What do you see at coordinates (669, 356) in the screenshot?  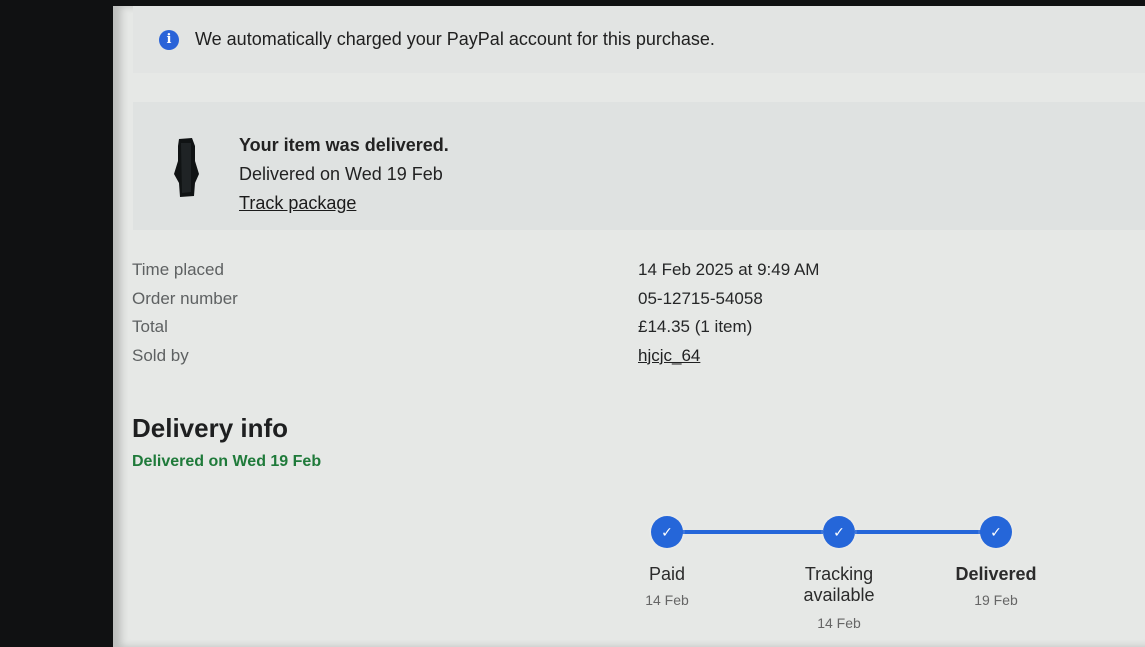 I see `seller-link: hjcjc_64` at bounding box center [669, 356].